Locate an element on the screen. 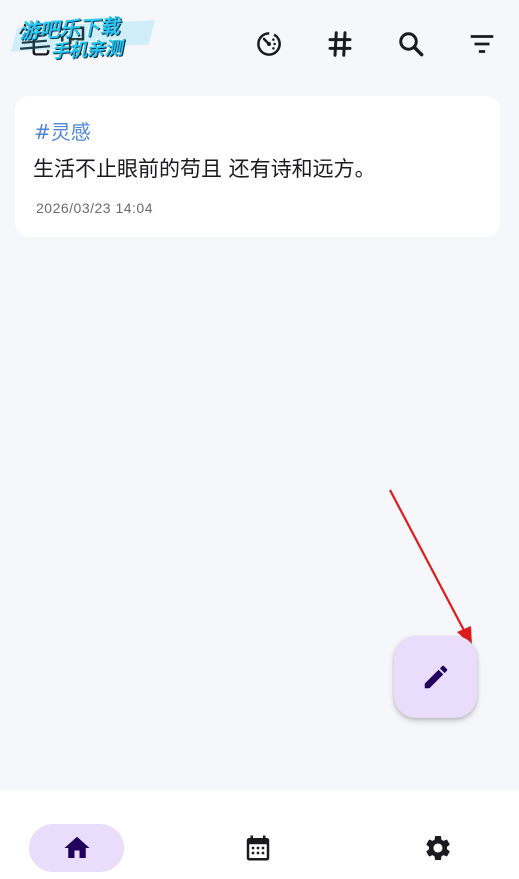 This screenshot has width=519, height=879. settings-gear-icon is located at coordinates (438, 848).